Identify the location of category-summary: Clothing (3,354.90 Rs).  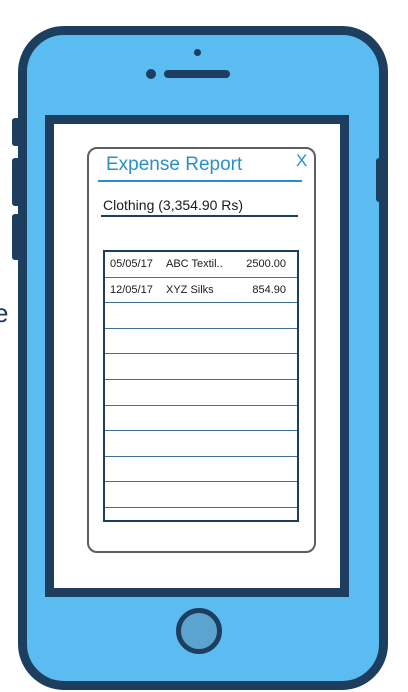
(173, 205).